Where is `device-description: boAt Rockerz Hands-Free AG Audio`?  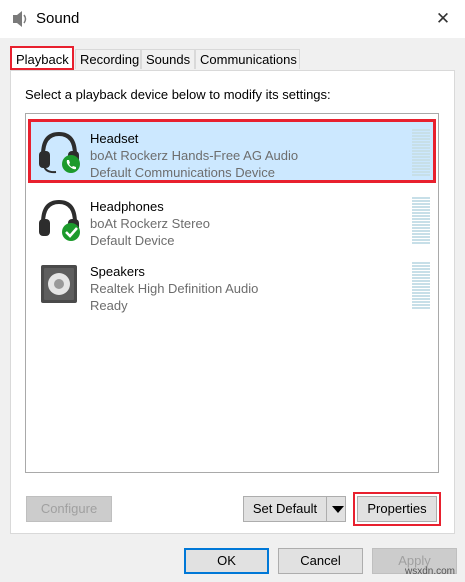
device-description: boAt Rockerz Hands-Free AG Audio is located at coordinates (194, 155).